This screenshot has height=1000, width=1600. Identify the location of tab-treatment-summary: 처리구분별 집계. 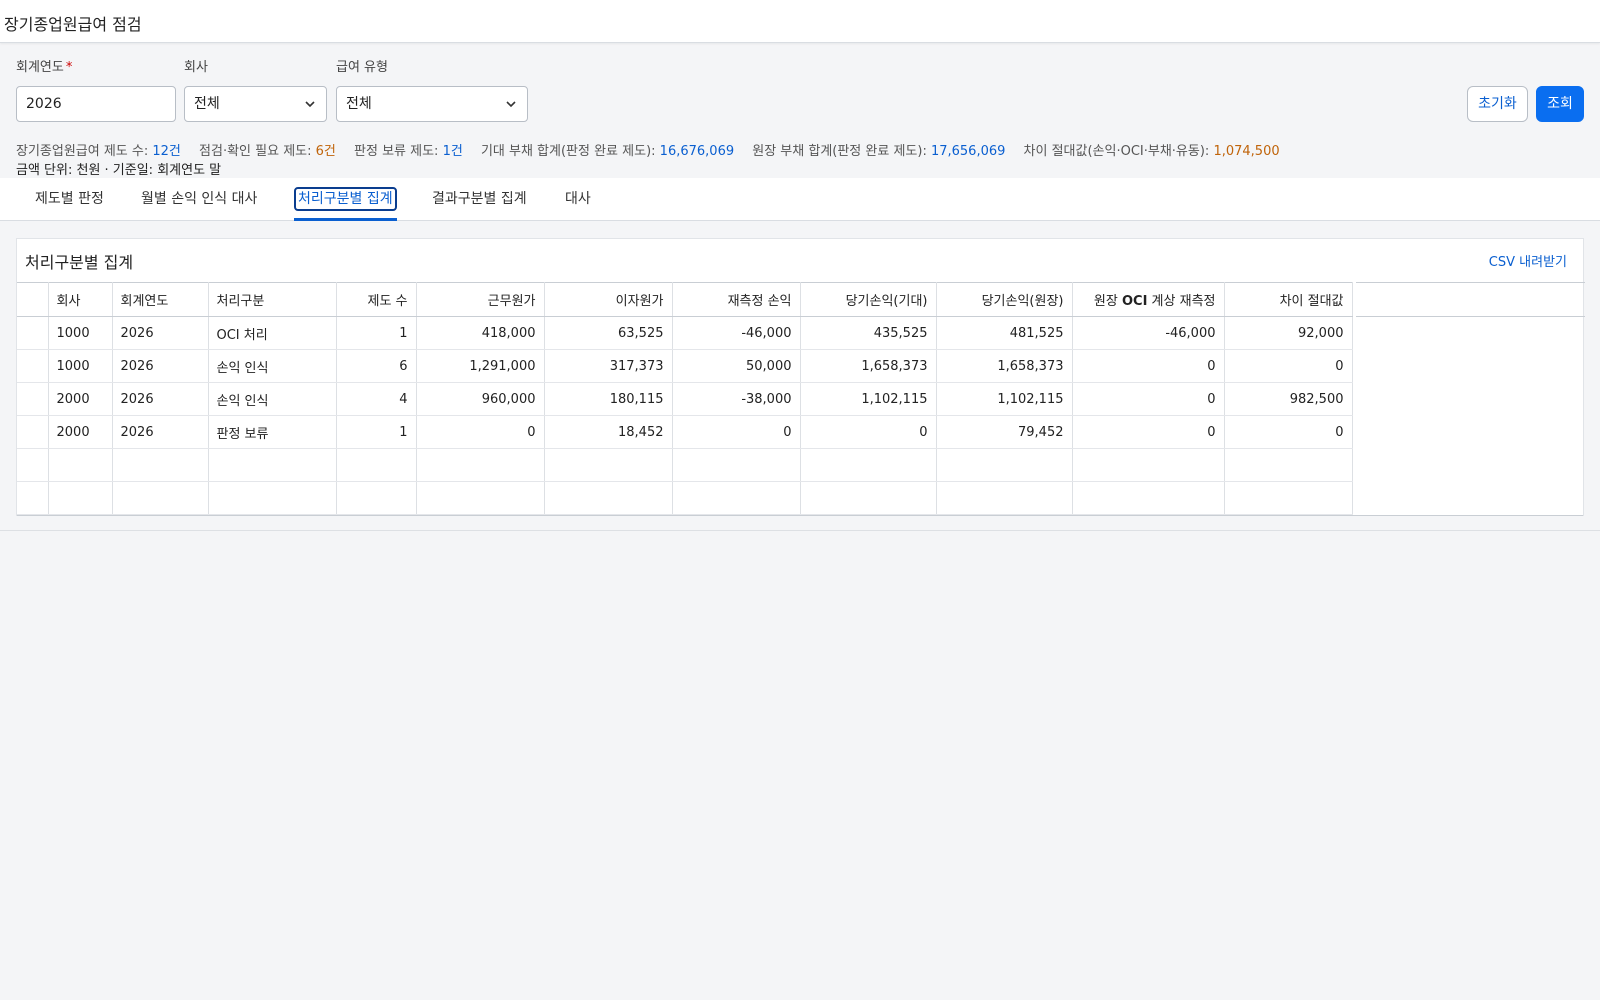
(345, 199).